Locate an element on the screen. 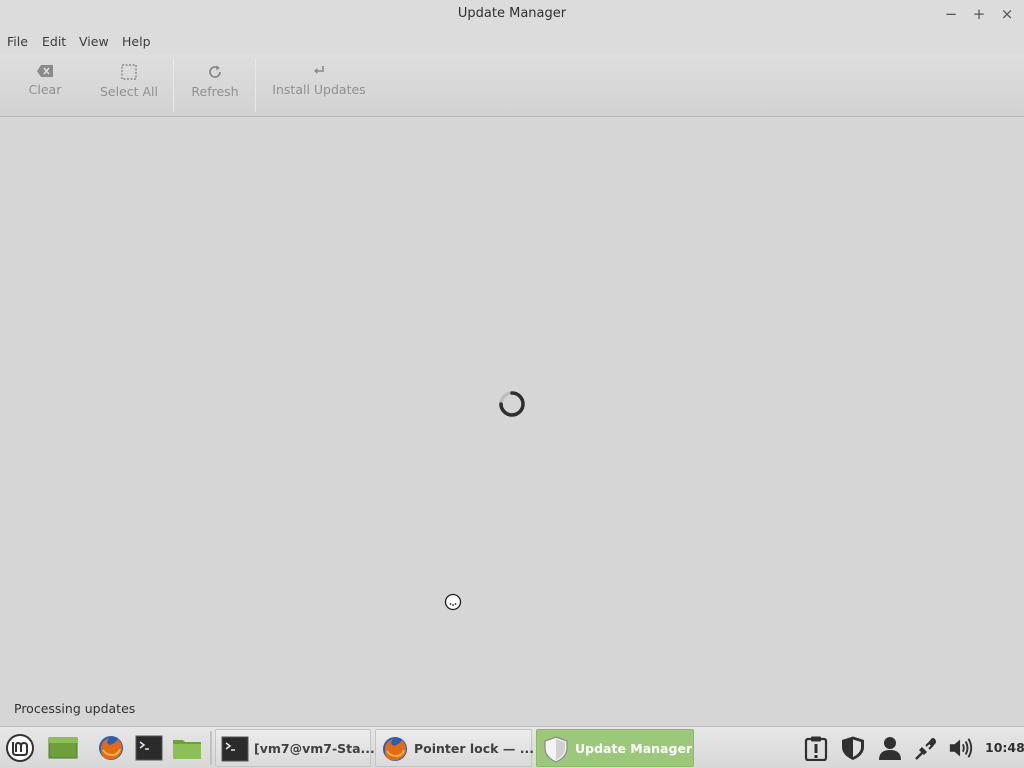  window-title: Update Manager is located at coordinates (512, 13).